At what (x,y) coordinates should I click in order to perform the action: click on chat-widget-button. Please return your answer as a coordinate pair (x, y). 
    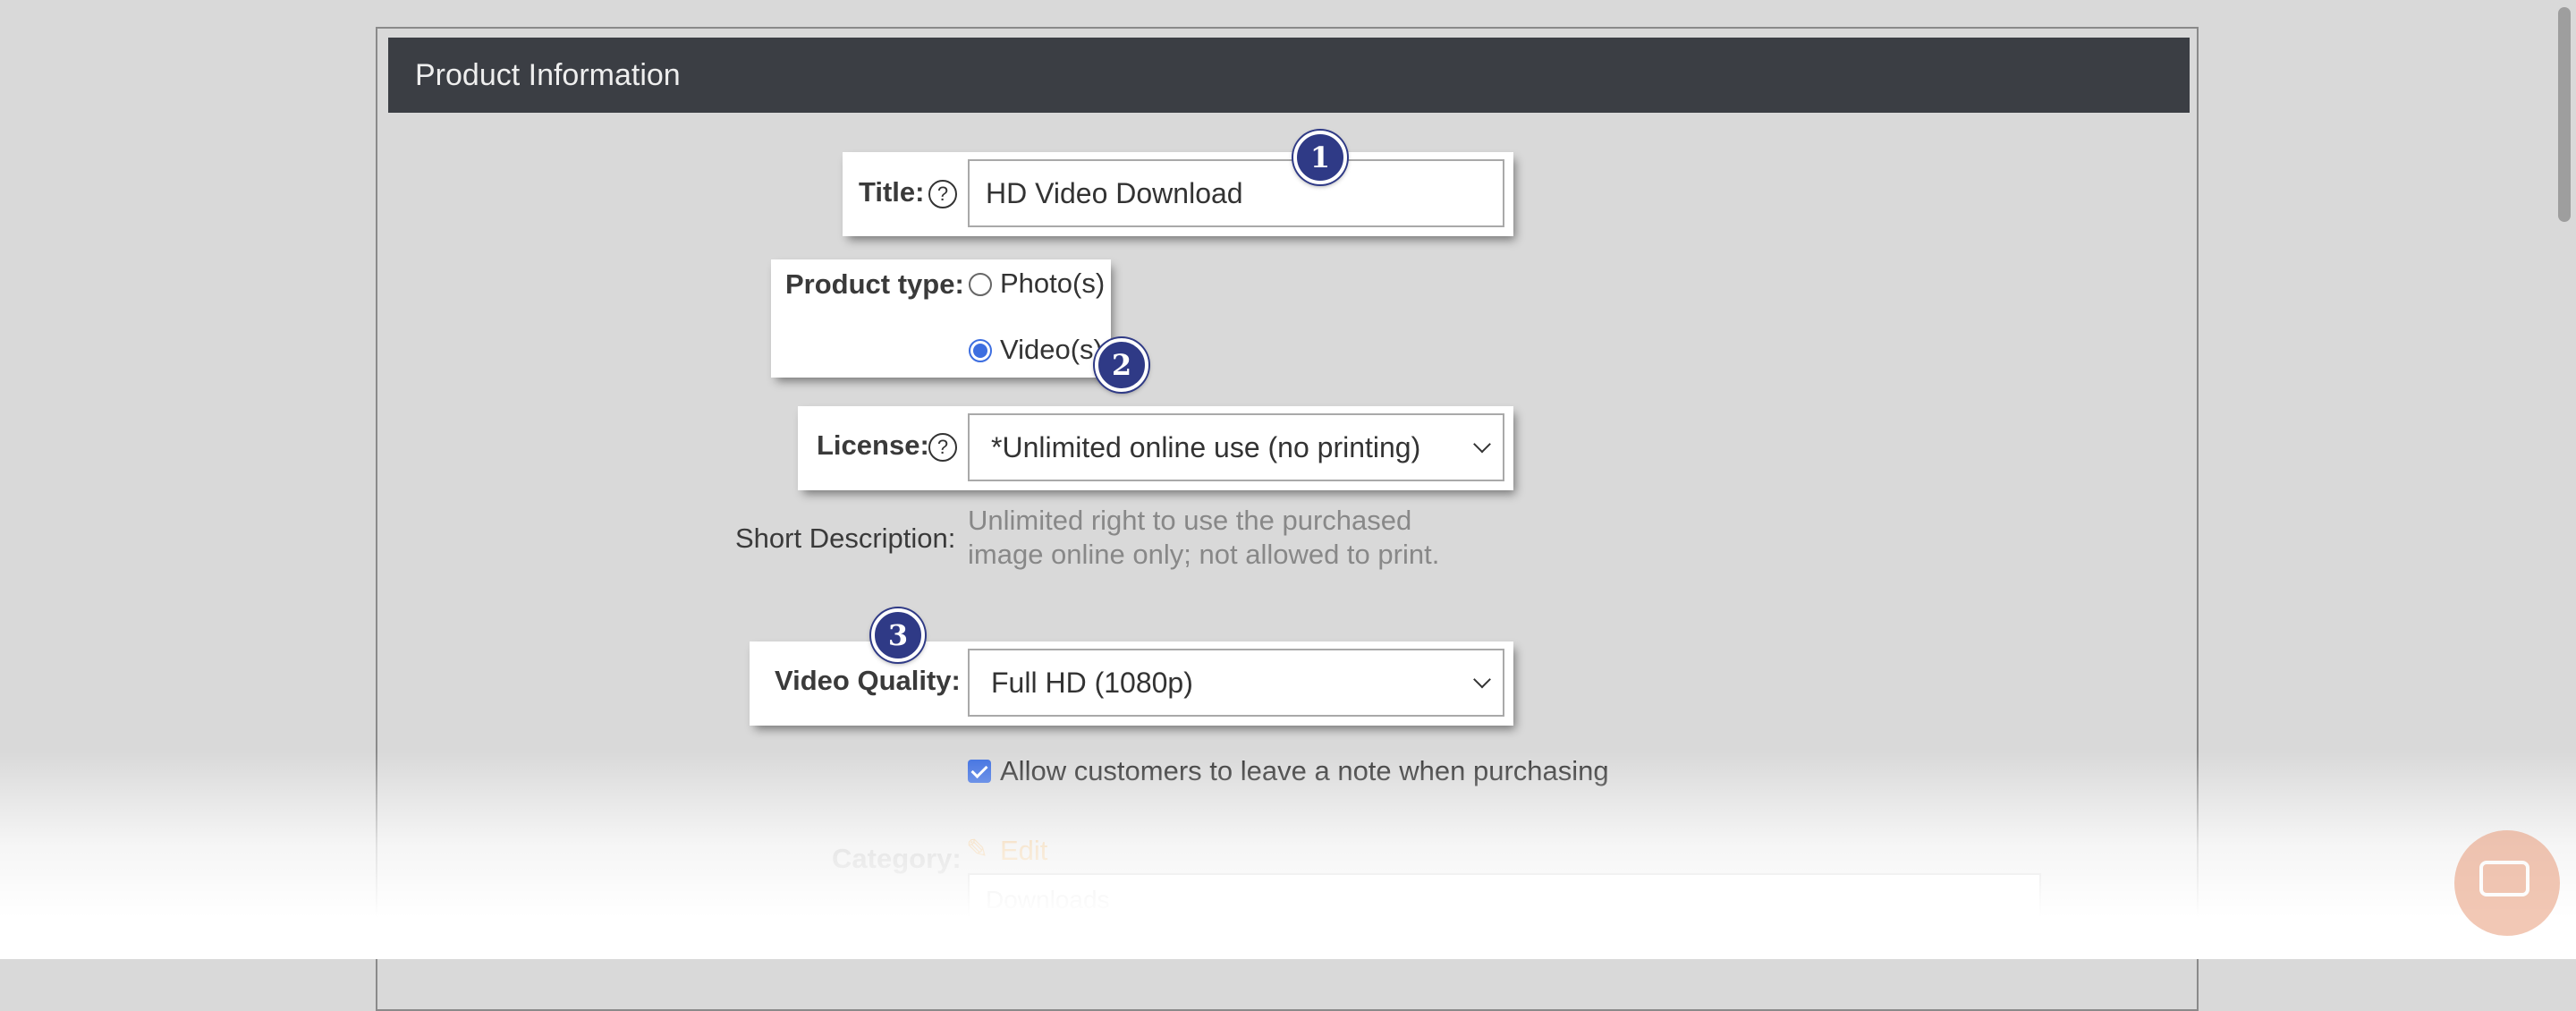
    Looking at the image, I should click on (2507, 883).